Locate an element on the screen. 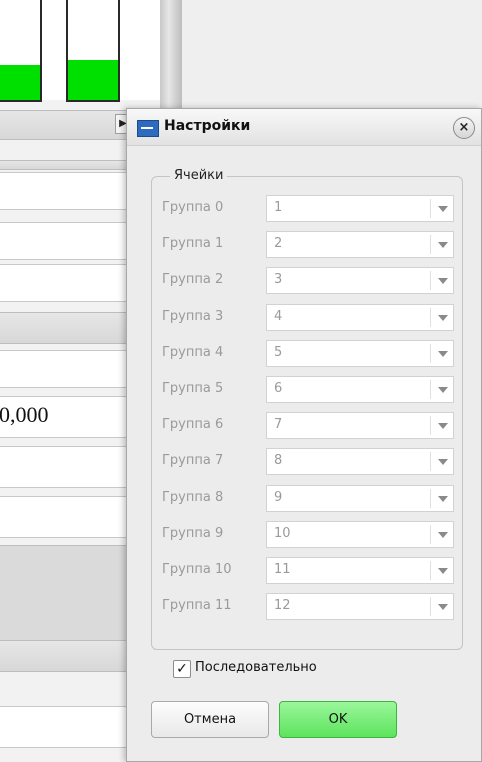 This screenshot has width=482, height=762. group-label: Группа 3 is located at coordinates (193, 316).